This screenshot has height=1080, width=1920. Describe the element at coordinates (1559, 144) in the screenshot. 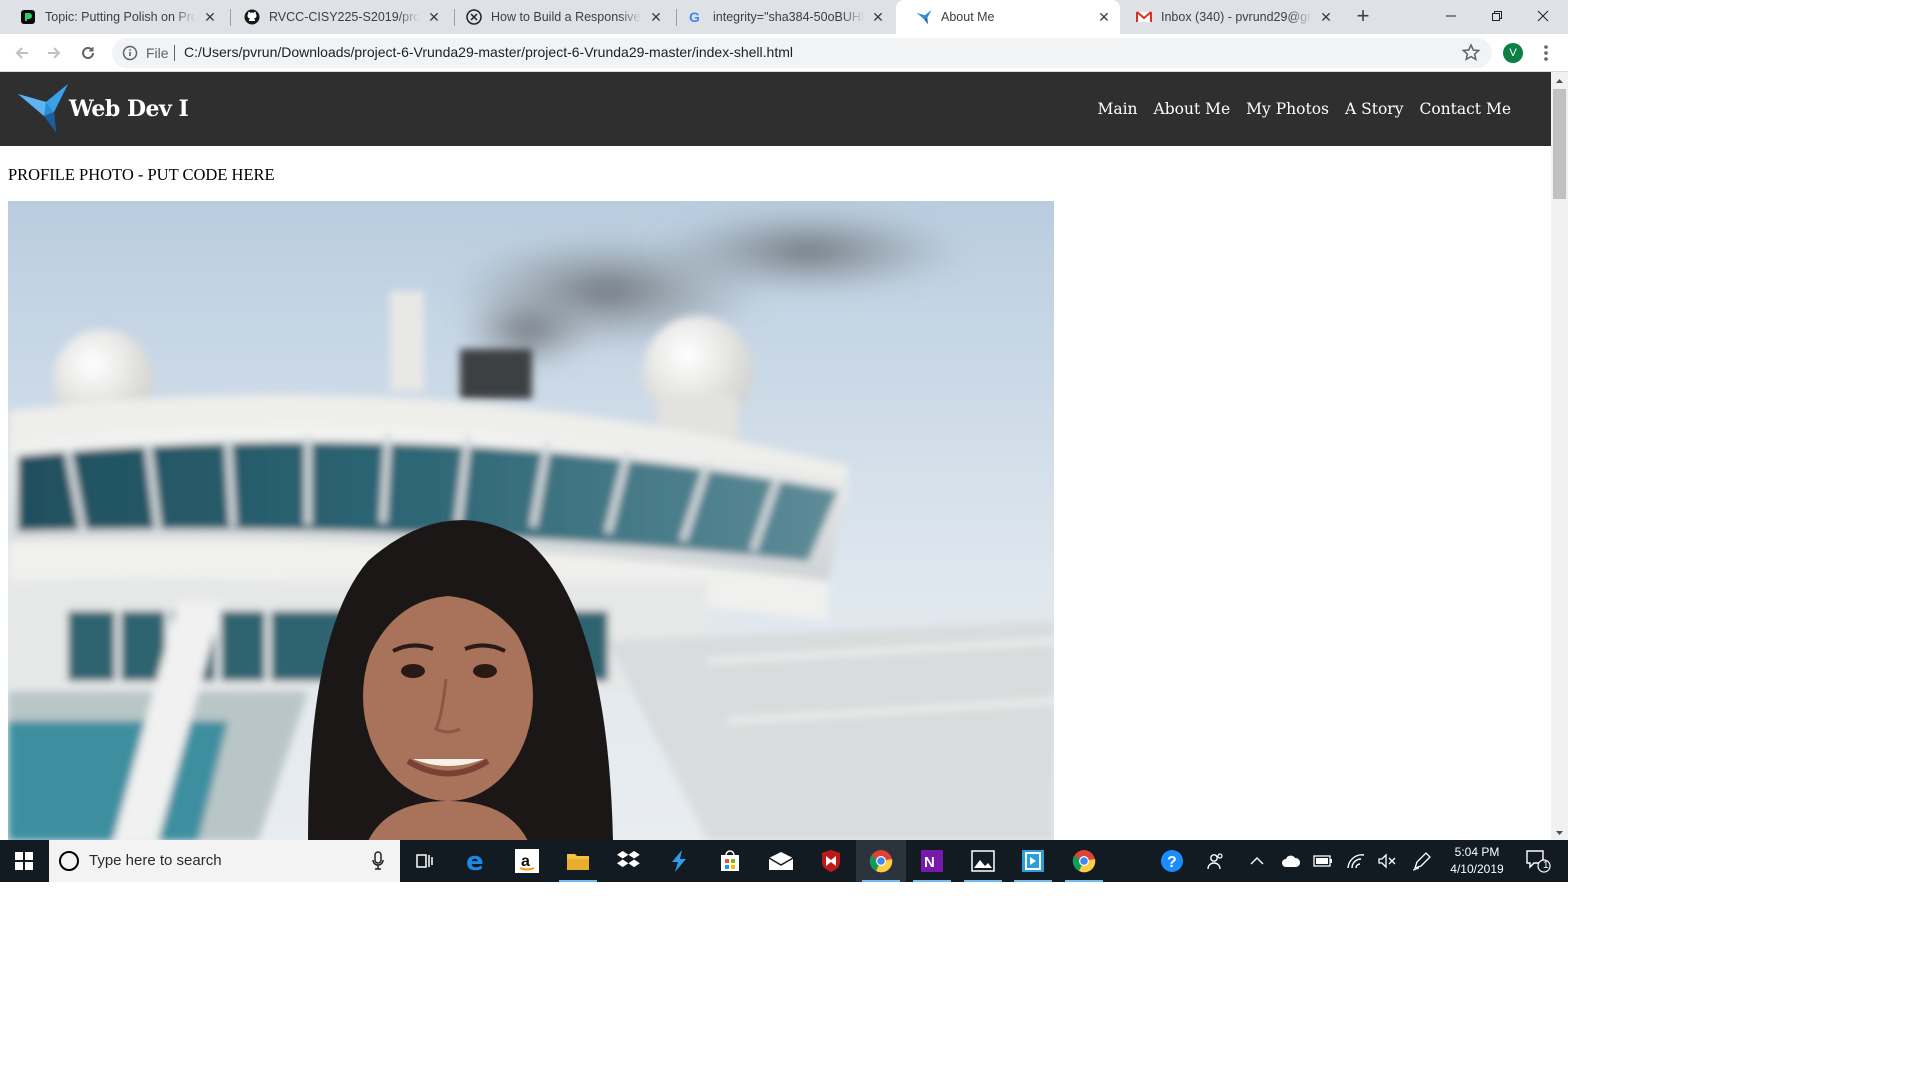

I see `scrollbar-thumb` at that location.